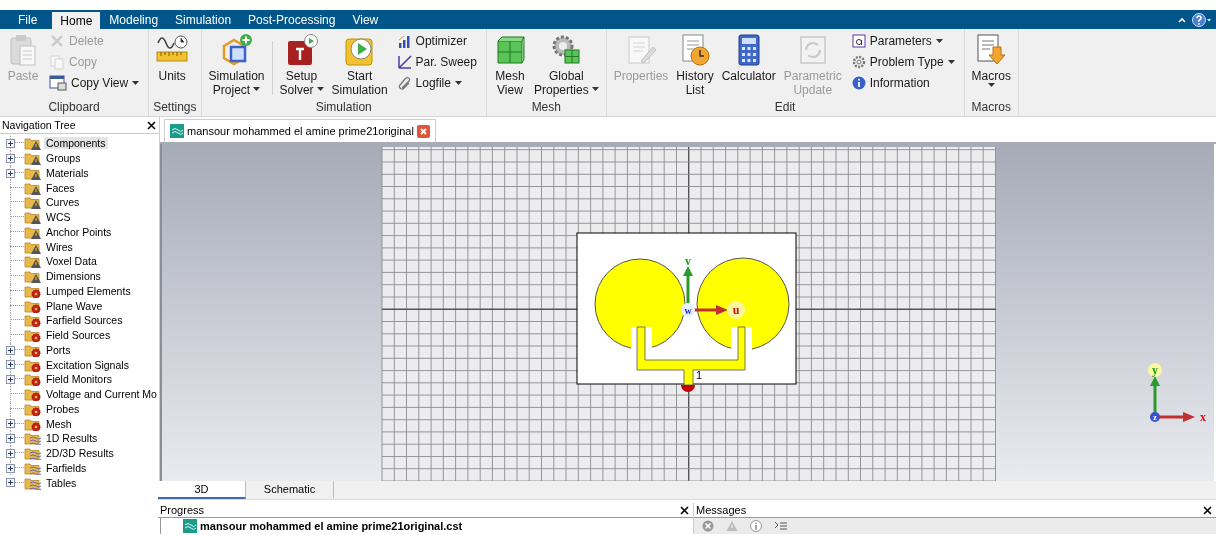 This screenshot has height=535, width=1216. I want to click on group-label: Settings, so click(175, 107).